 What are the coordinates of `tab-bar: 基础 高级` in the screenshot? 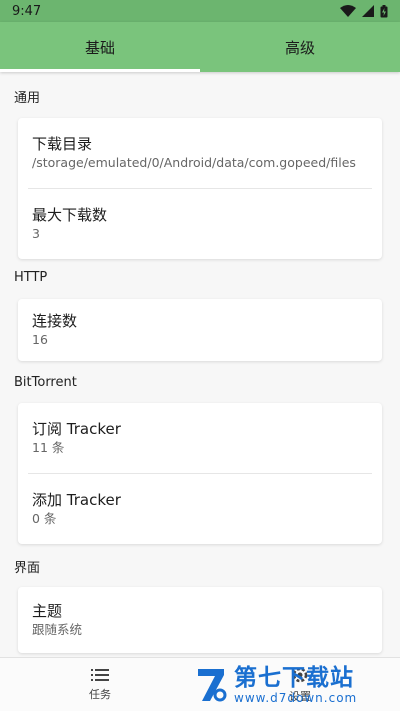 It's located at (200, 47).